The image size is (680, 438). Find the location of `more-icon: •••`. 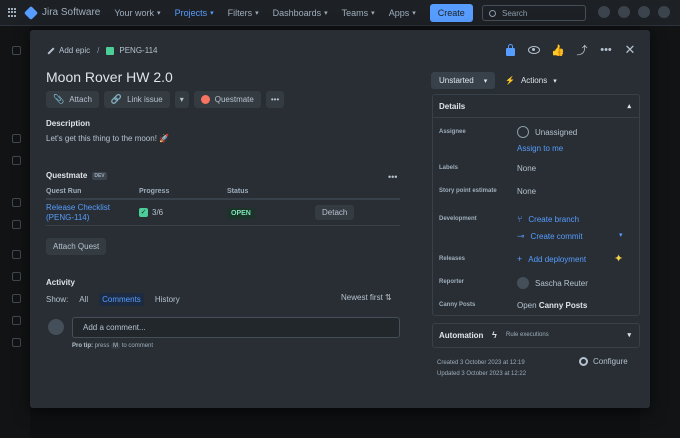

more-icon: ••• is located at coordinates (393, 177).